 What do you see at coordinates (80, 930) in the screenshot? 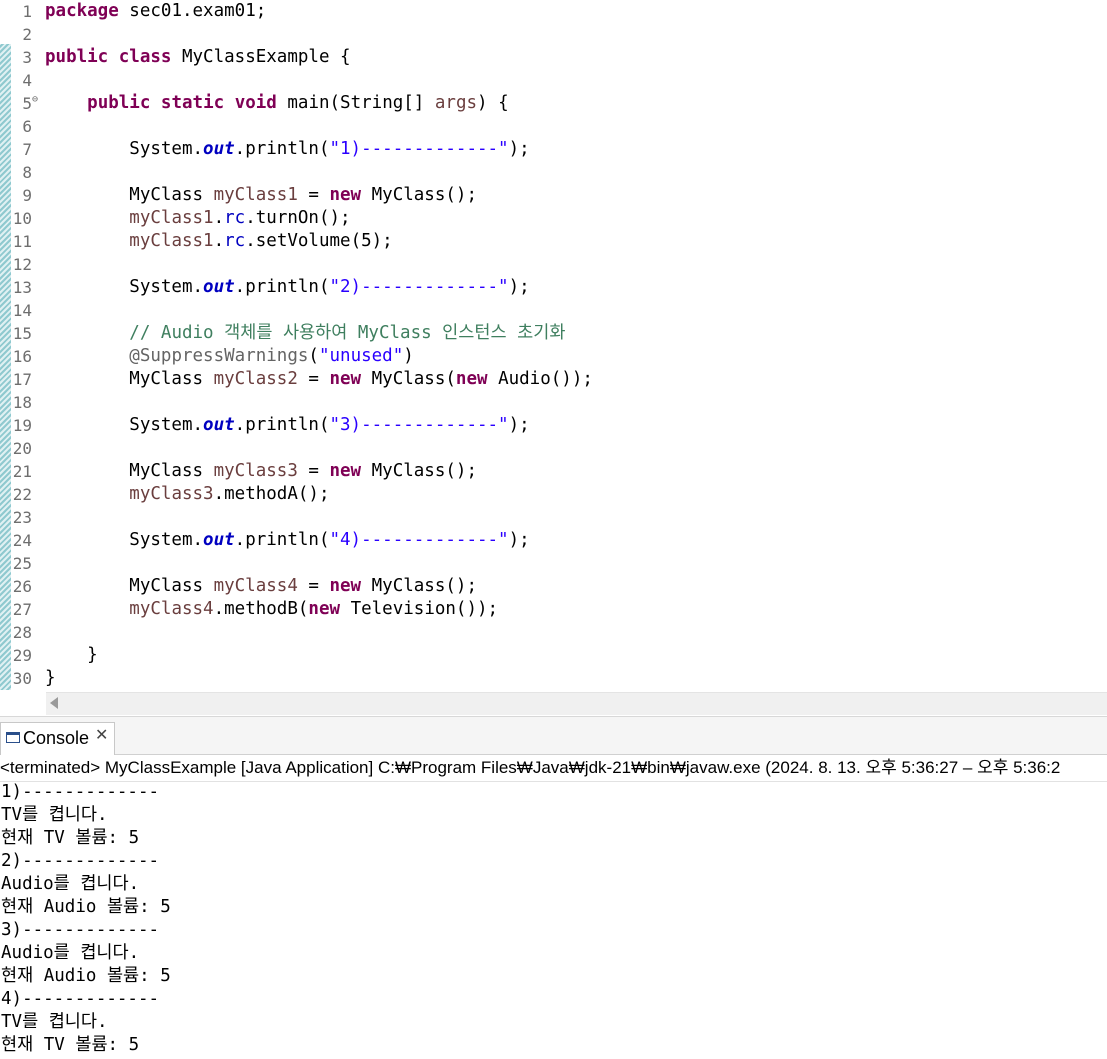
I see `console-output-line: 3)-------------` at bounding box center [80, 930].